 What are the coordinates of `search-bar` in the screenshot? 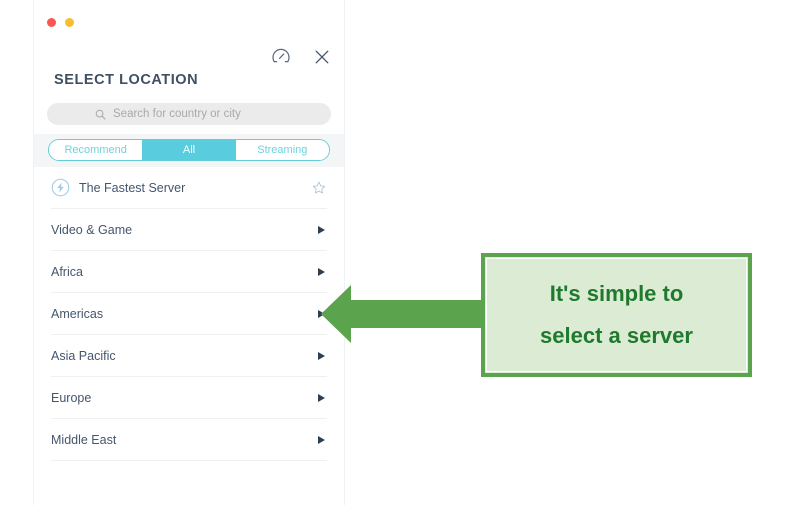 It's located at (189, 114).